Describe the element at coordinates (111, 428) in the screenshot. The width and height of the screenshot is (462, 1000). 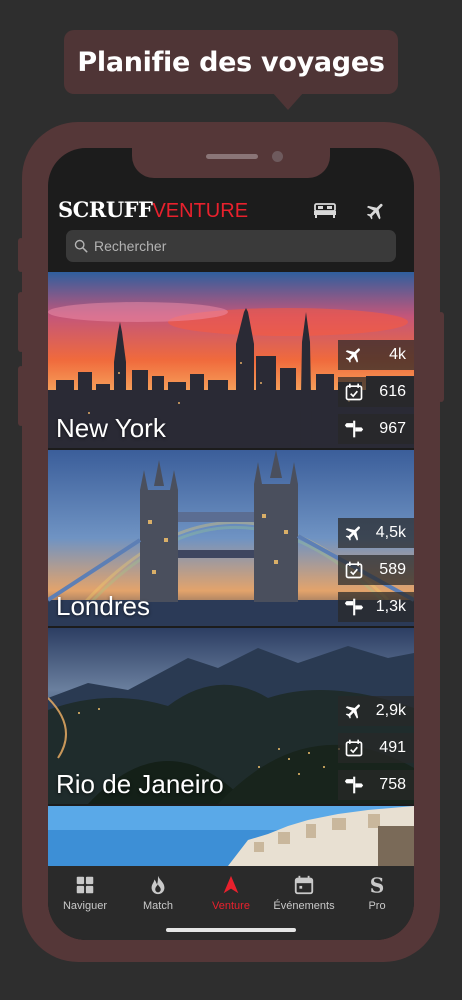
I see `destination-name: New York` at that location.